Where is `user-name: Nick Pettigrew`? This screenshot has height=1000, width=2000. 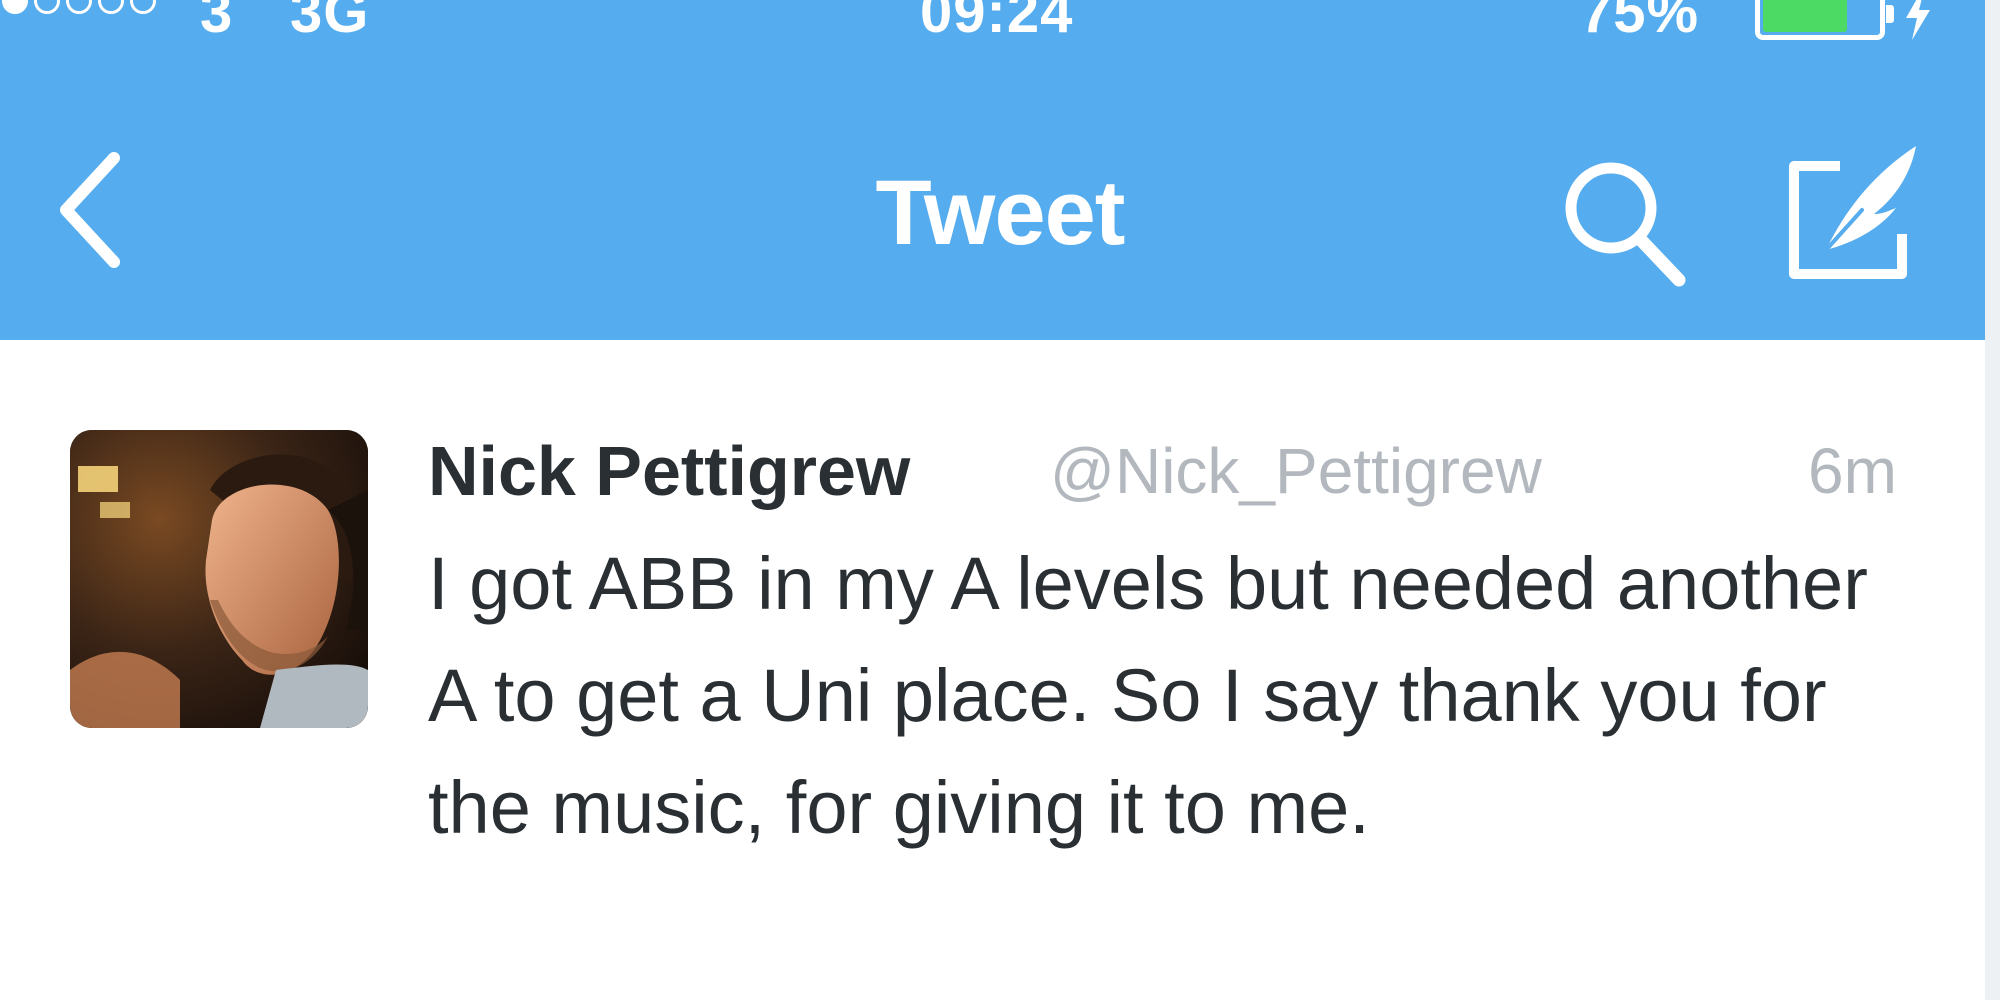 user-name: Nick Pettigrew is located at coordinates (669, 471).